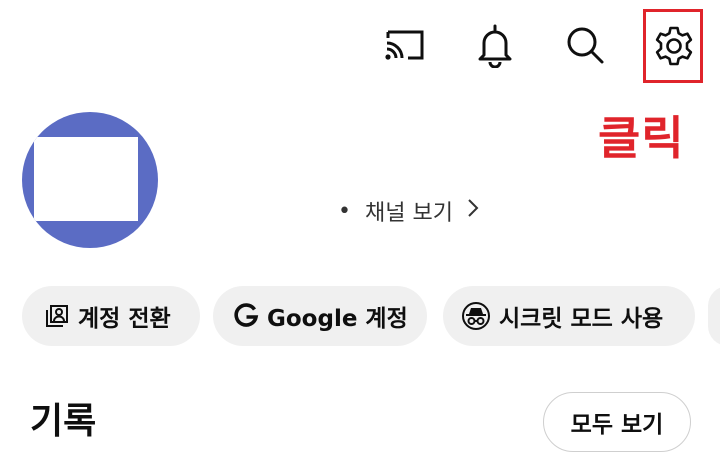 The image size is (720, 452). I want to click on incognito-icon, so click(476, 316).